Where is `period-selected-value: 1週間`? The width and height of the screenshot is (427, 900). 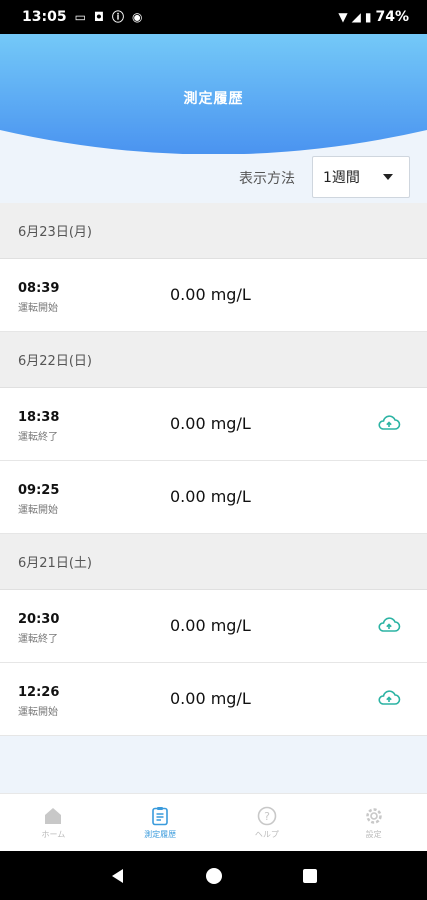
period-selected-value: 1週間 is located at coordinates (341, 178).